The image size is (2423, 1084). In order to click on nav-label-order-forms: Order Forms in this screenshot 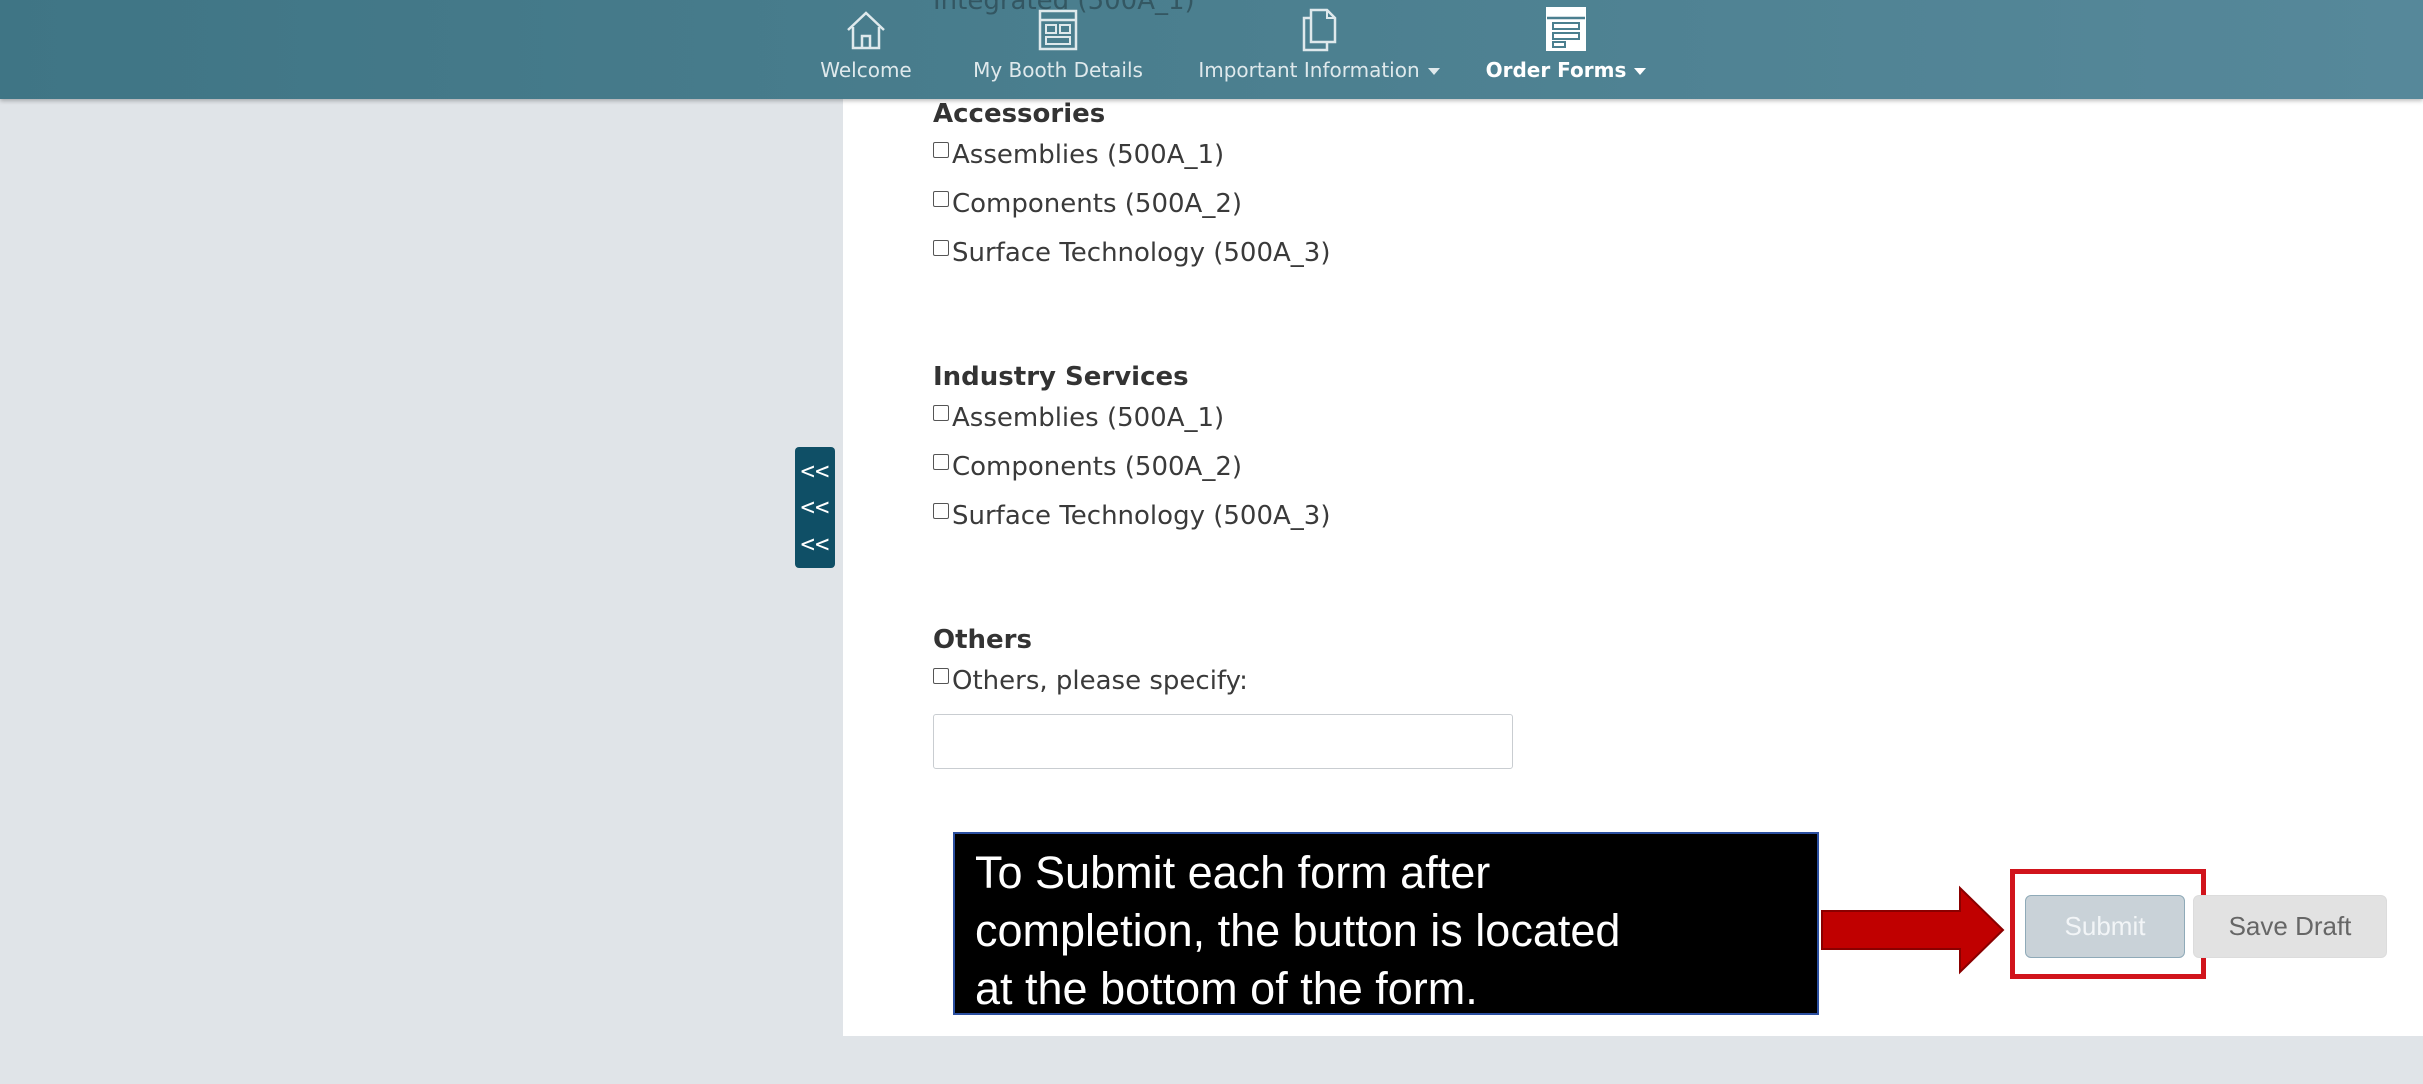, I will do `click(1566, 70)`.